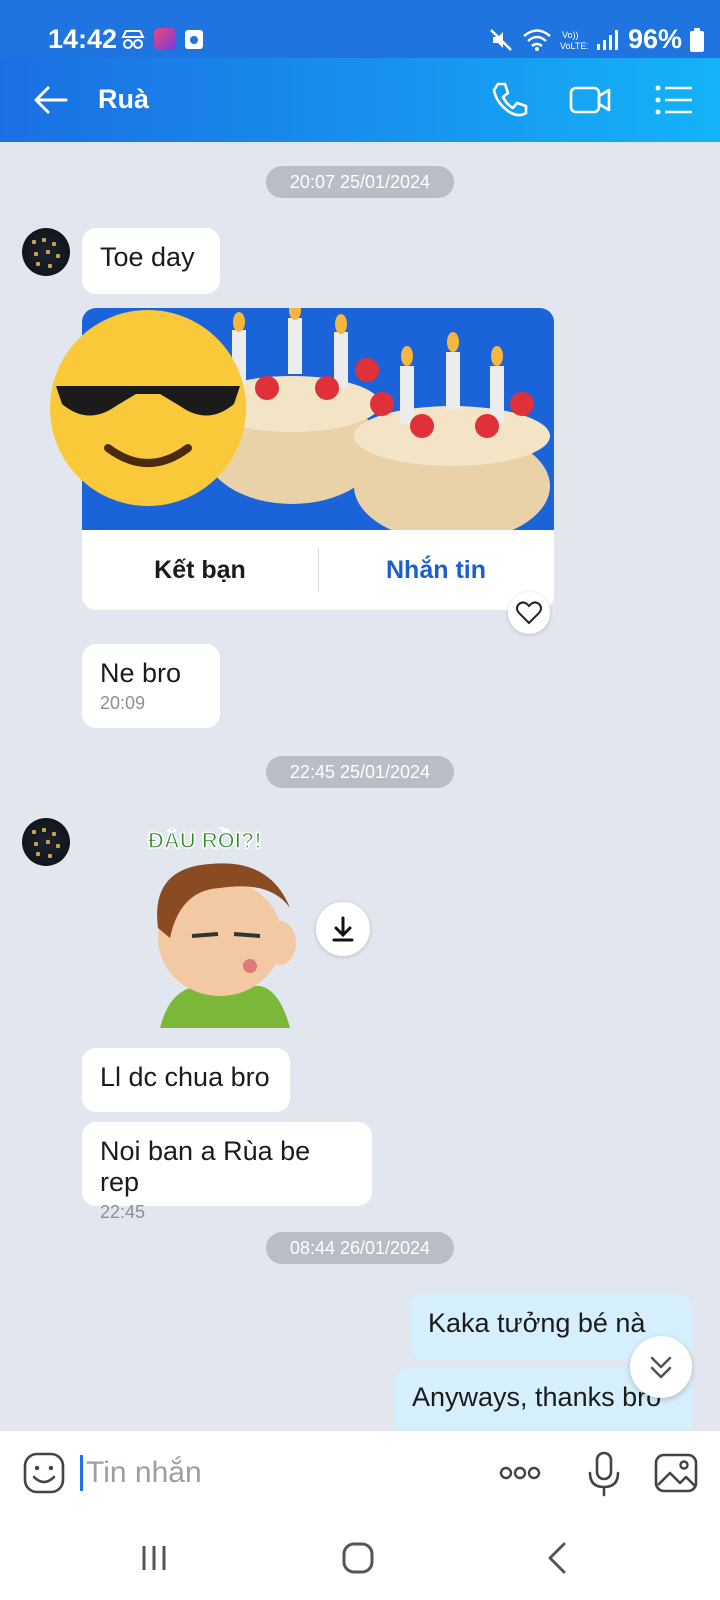 Image resolution: width=720 pixels, height=1600 pixels. I want to click on message-time: 22:45, so click(123, 1212).